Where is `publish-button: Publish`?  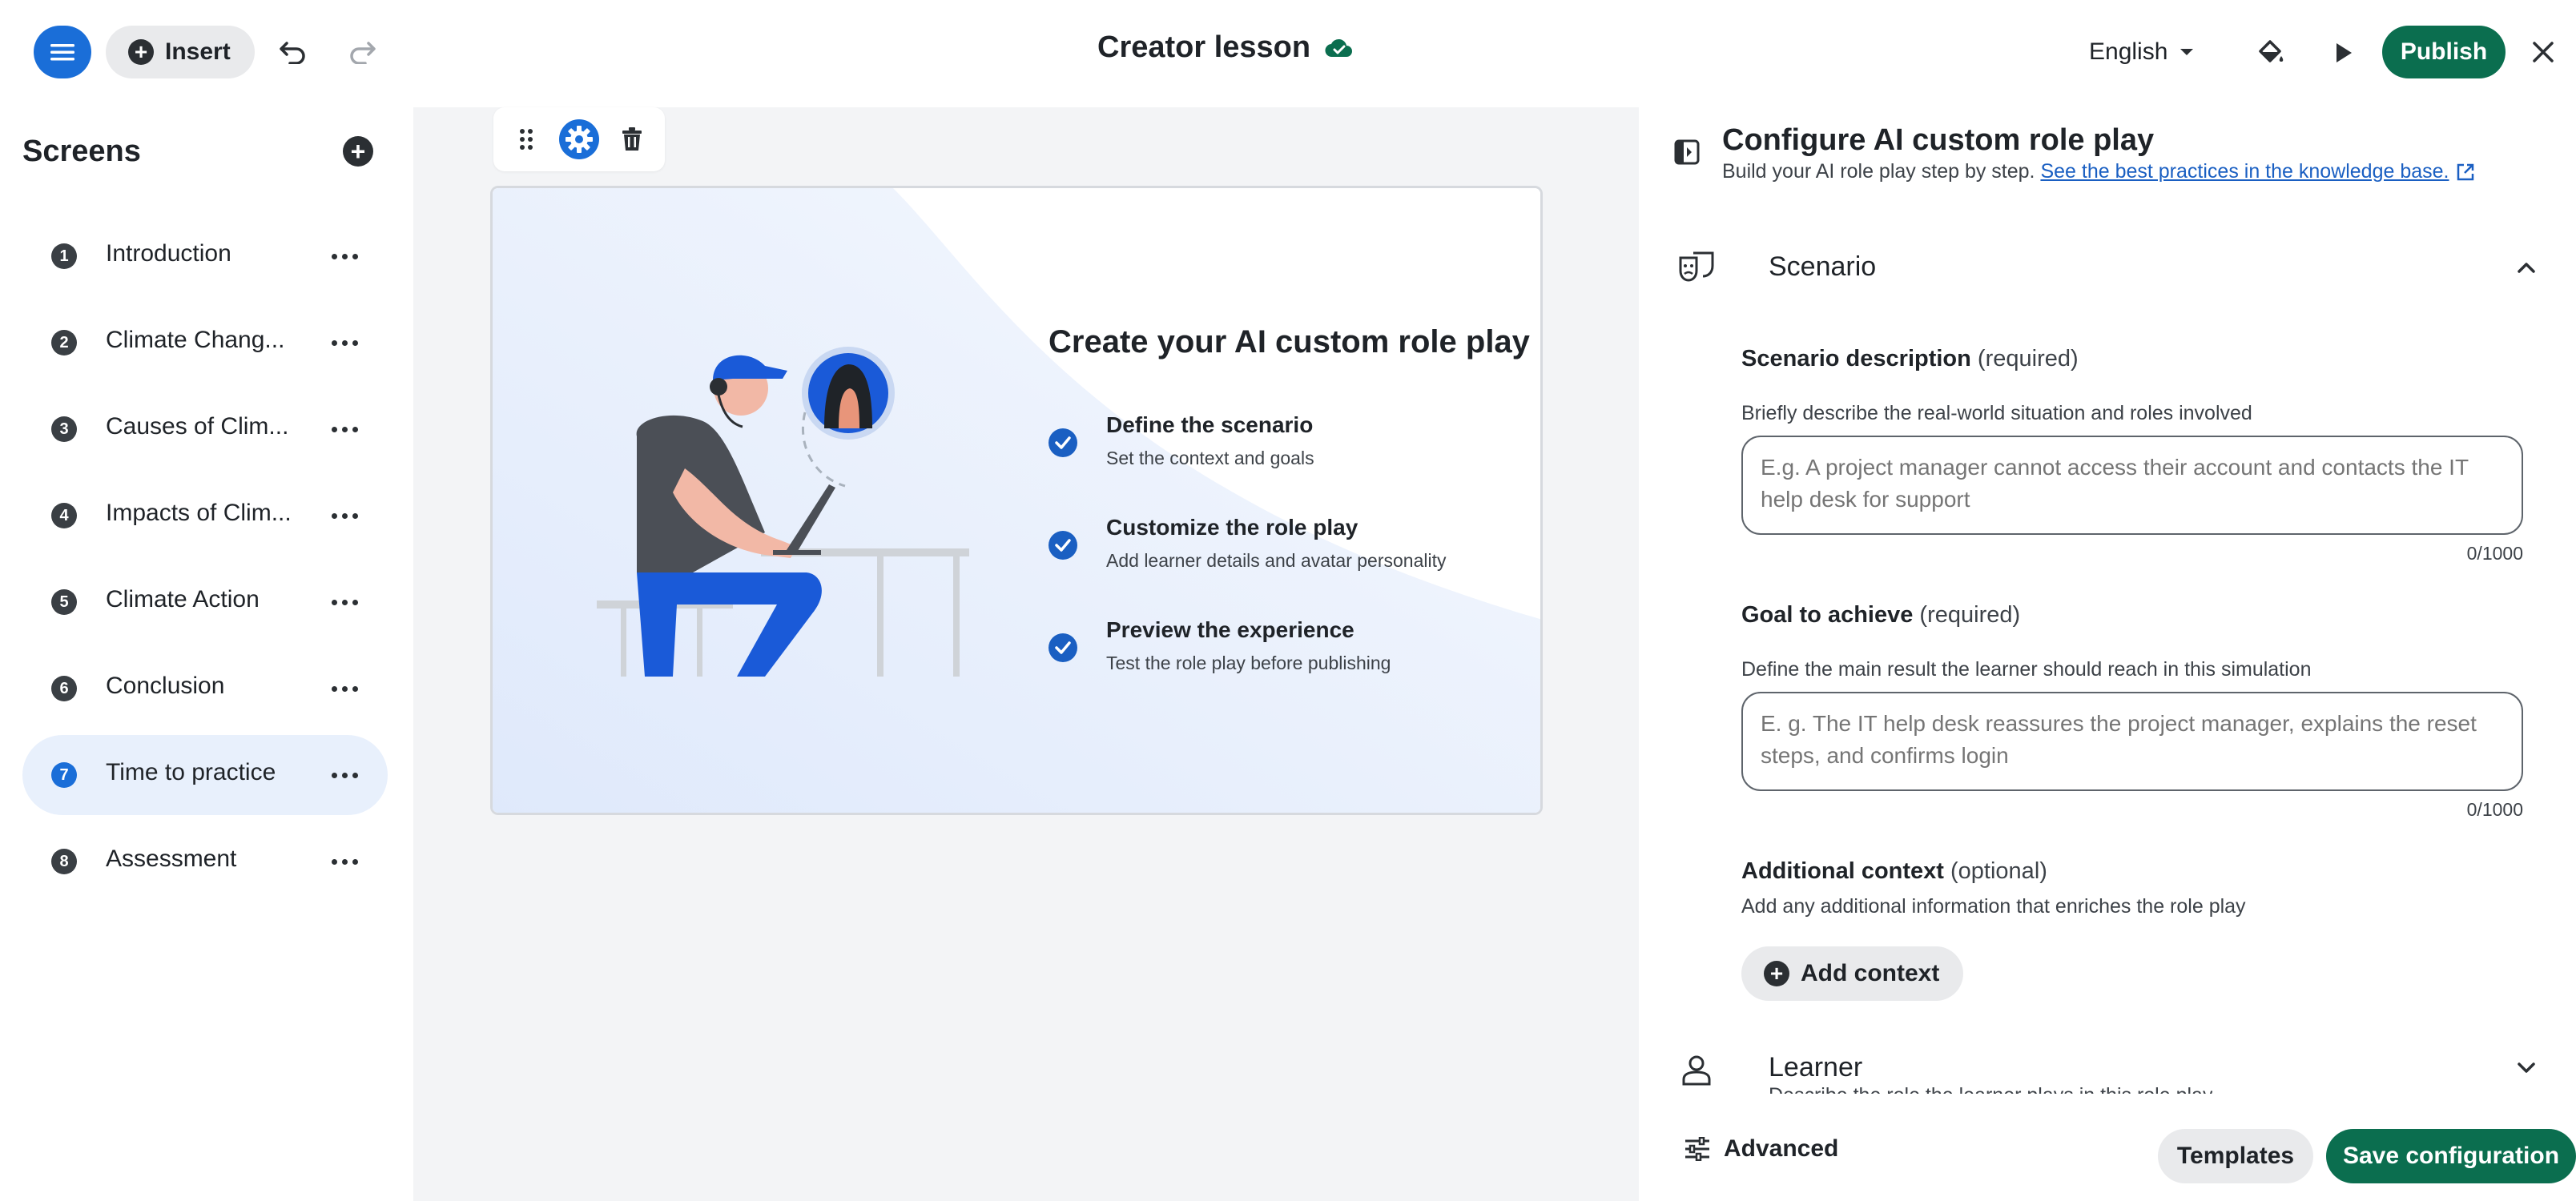
publish-button: Publish is located at coordinates (2444, 52).